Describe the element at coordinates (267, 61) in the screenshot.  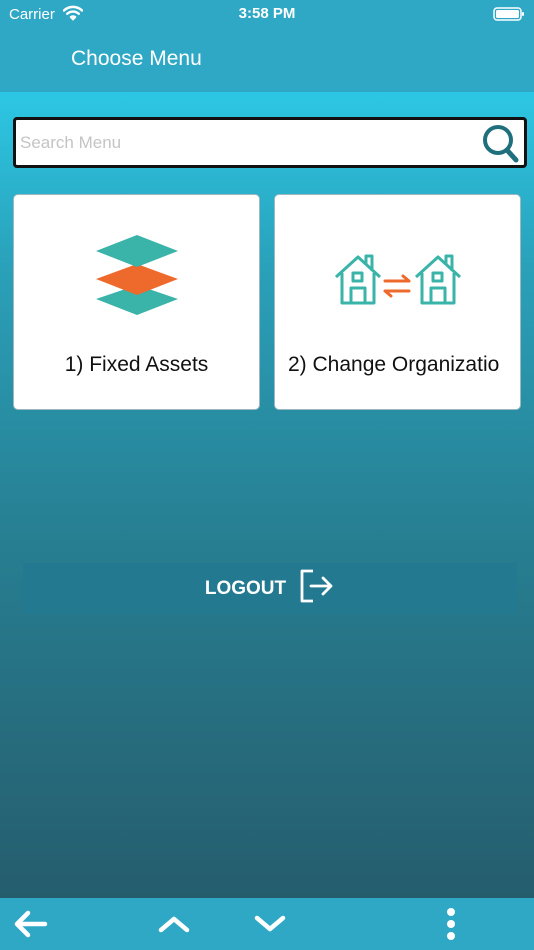
I see `nav-header: Choose Menu` at that location.